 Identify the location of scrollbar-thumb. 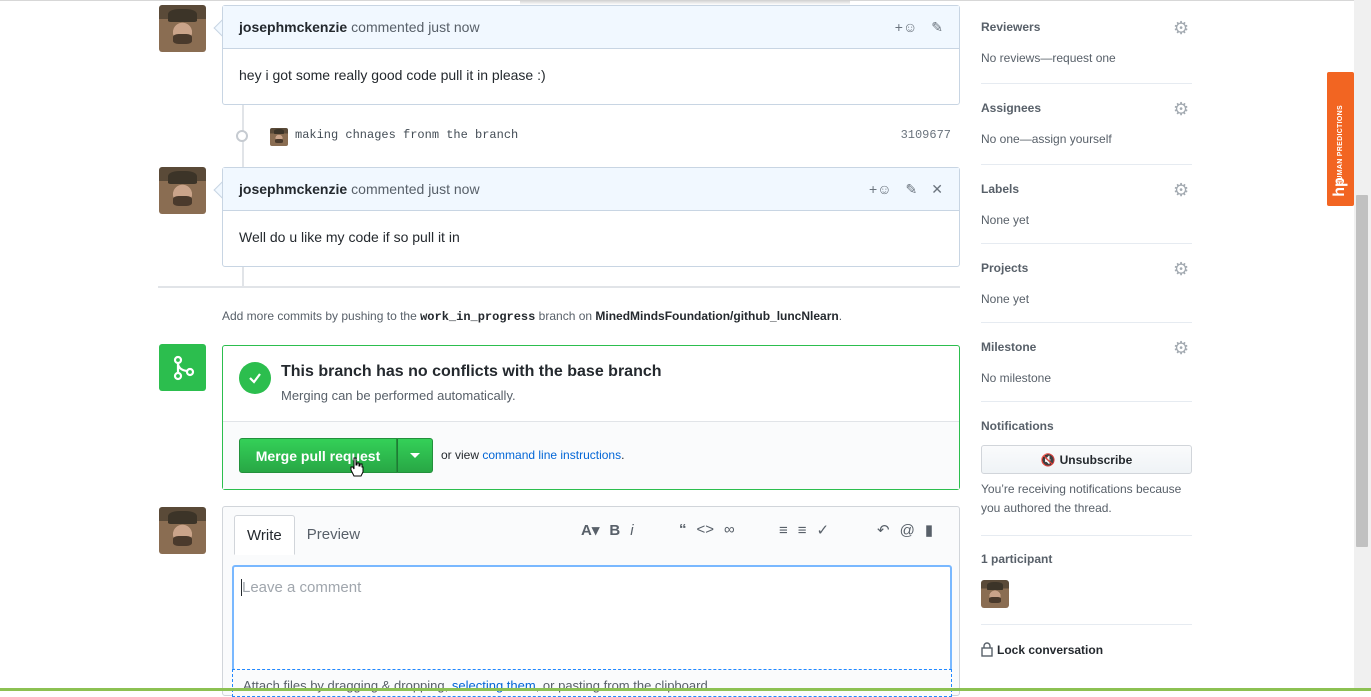
(1362, 371).